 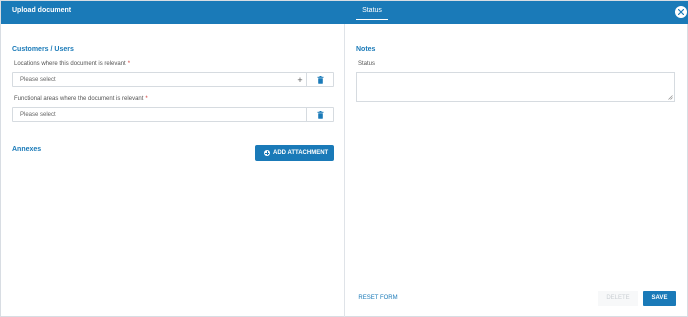 I want to click on functional-areas-select: Please select, so click(x=173, y=114).